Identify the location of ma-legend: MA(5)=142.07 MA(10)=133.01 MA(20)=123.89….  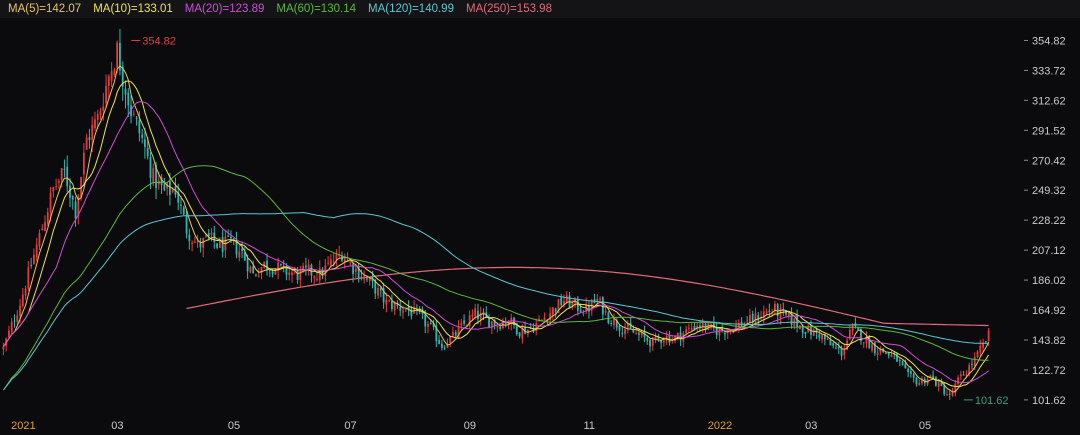
(540, 9).